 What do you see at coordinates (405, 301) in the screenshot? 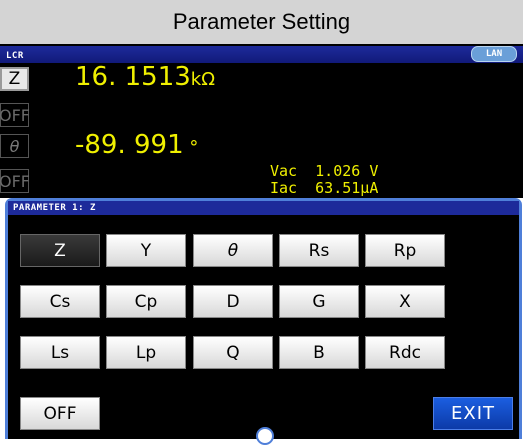
I see `param-button-x: X` at bounding box center [405, 301].